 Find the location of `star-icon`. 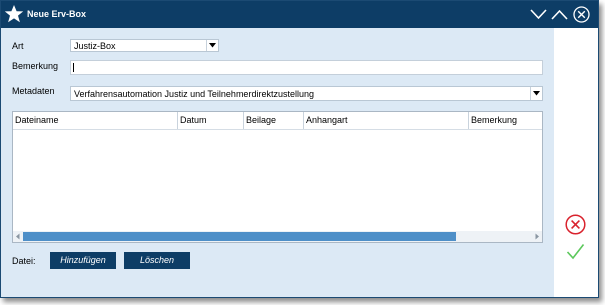

star-icon is located at coordinates (14, 14).